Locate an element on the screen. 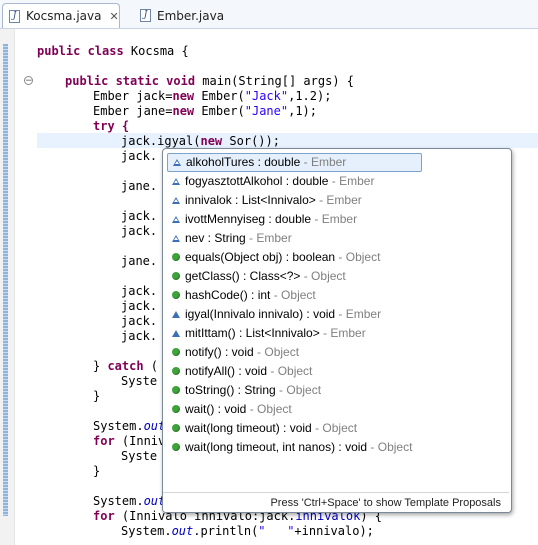 The height and width of the screenshot is (545, 538). tab-label: Kocsma.java is located at coordinates (64, 16).